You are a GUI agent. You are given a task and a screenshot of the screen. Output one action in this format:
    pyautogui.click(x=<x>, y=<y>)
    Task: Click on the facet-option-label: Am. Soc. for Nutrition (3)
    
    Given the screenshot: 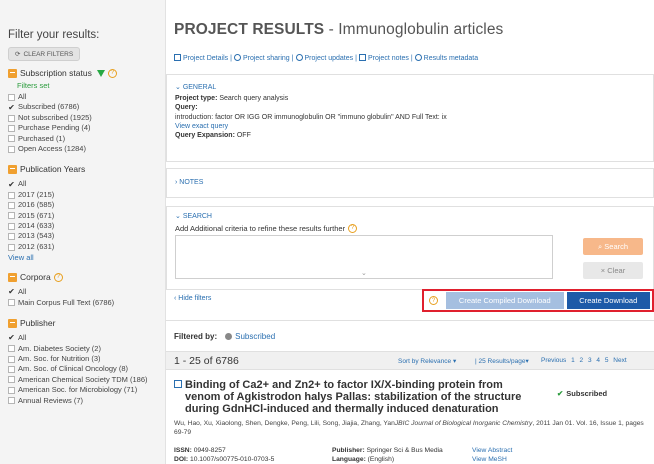 What is the action you would take?
    pyautogui.click(x=59, y=358)
    